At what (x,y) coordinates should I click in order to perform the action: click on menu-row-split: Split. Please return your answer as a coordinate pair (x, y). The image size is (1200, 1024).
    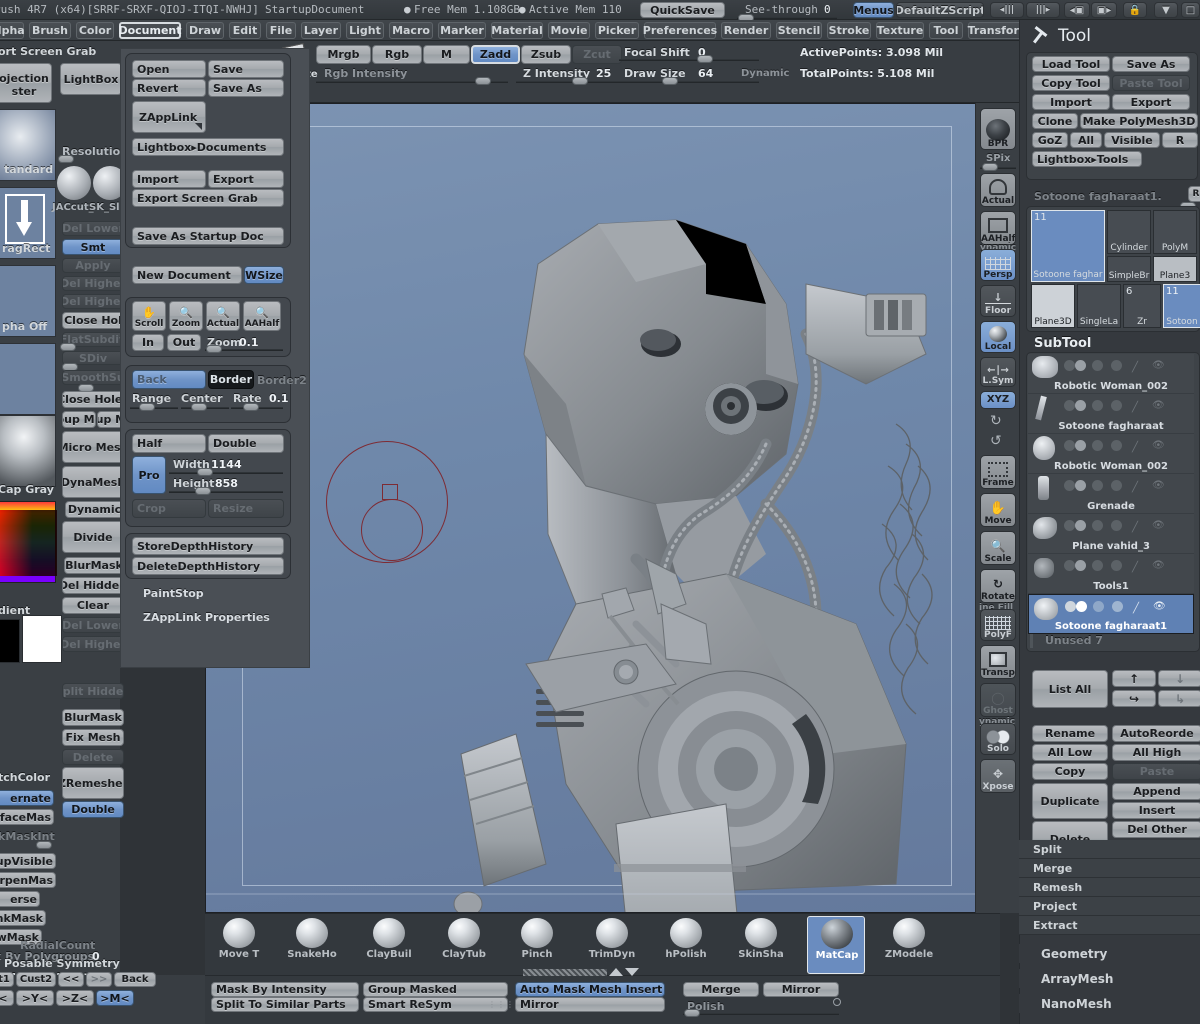
    Looking at the image, I should click on (1109, 849).